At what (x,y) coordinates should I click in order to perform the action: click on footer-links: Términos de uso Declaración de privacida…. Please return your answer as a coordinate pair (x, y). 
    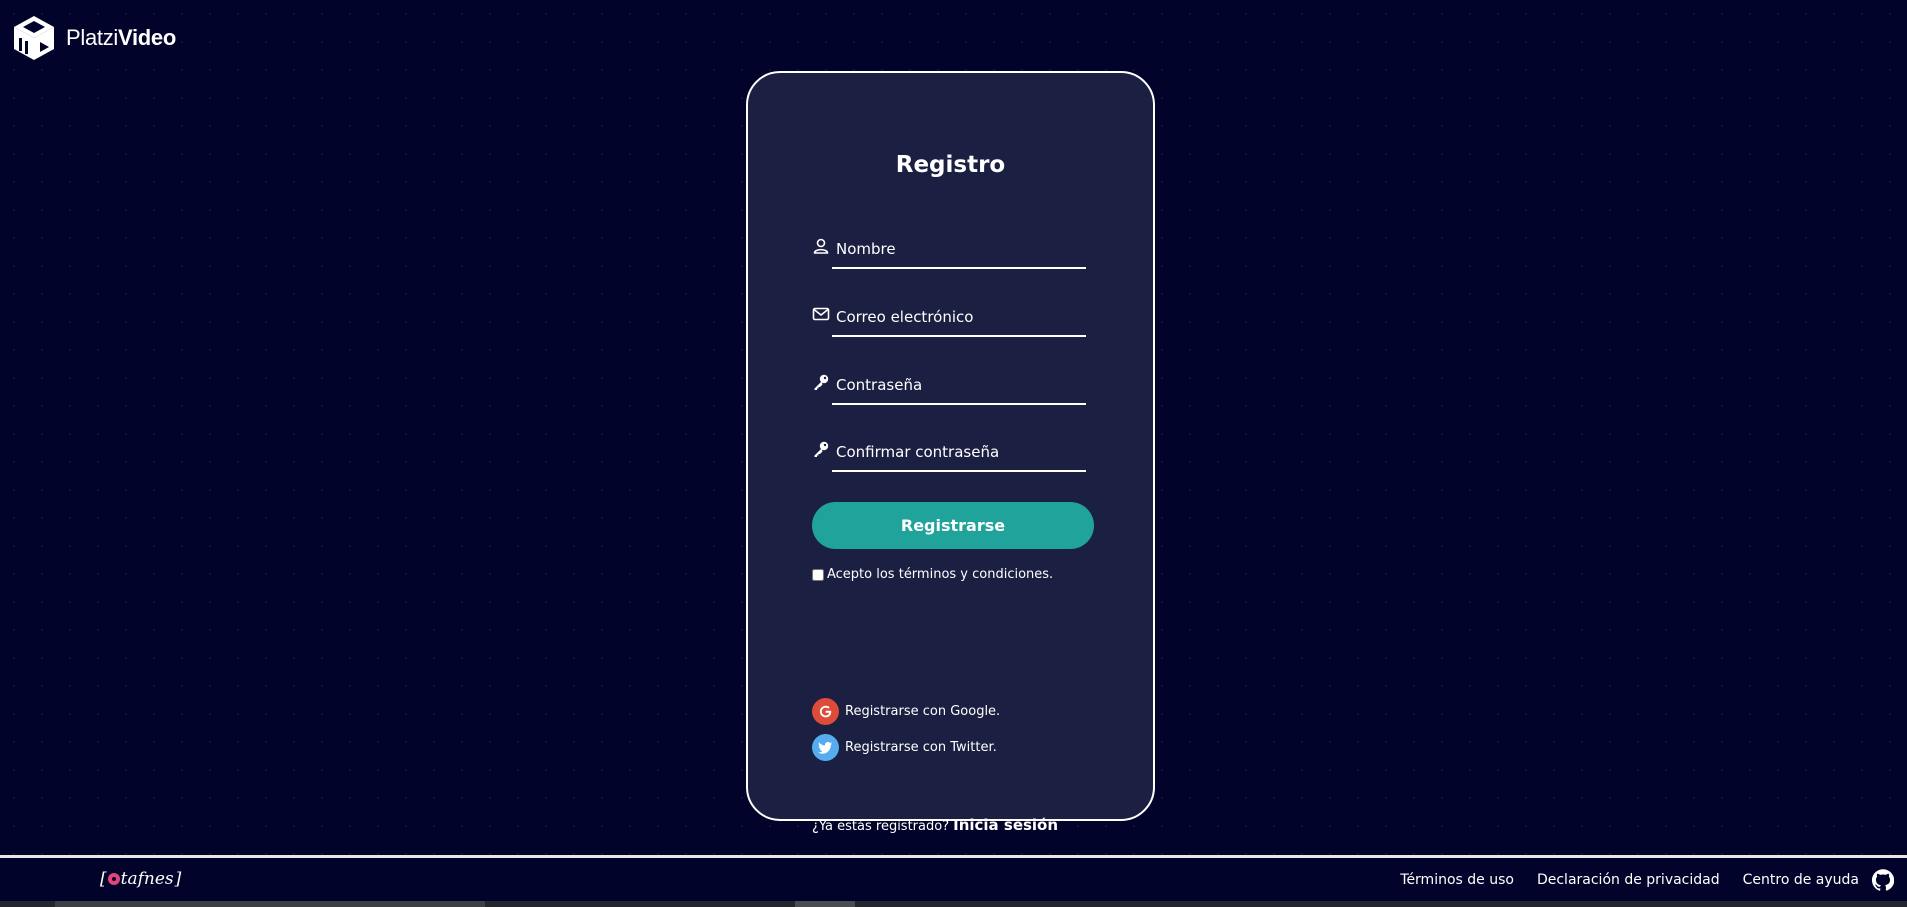
    Looking at the image, I should click on (1629, 880).